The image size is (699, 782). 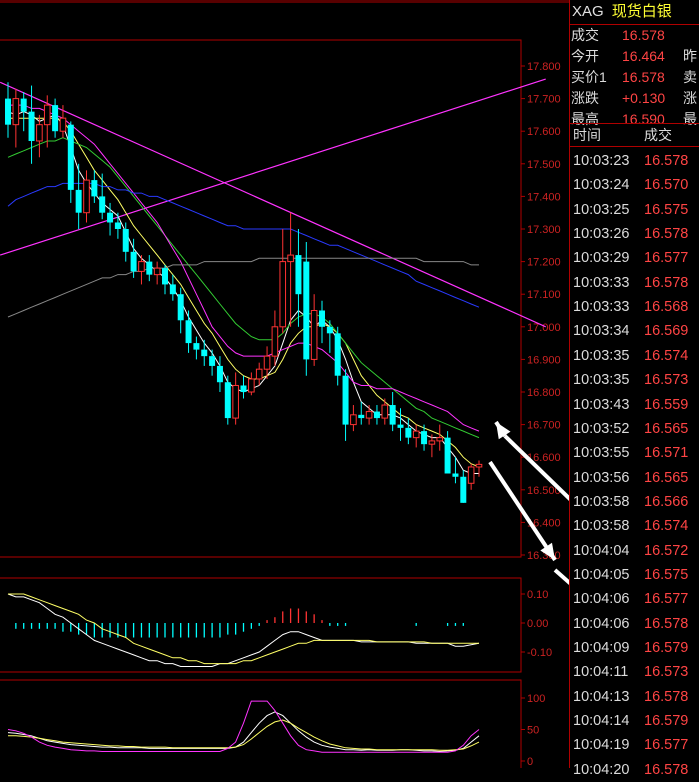 I want to click on osc-y-tick-label: 0, so click(x=530, y=762).